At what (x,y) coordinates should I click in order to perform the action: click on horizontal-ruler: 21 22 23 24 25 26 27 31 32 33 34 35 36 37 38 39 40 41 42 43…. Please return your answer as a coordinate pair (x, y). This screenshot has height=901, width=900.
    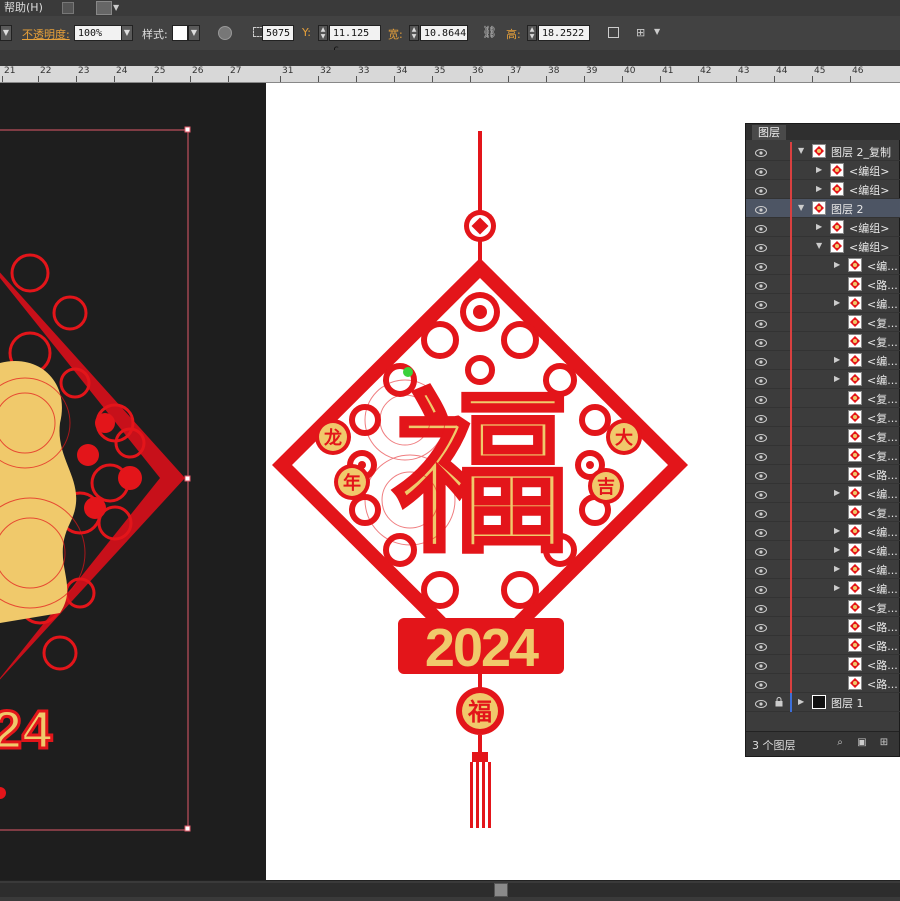
    Looking at the image, I should click on (450, 74).